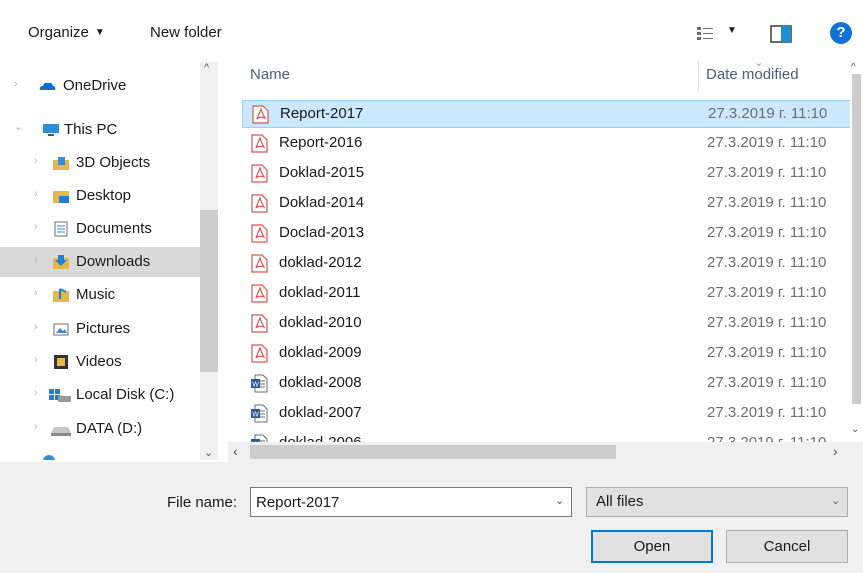  Describe the element at coordinates (114, 228) in the screenshot. I see `nav-label: Documents` at that location.